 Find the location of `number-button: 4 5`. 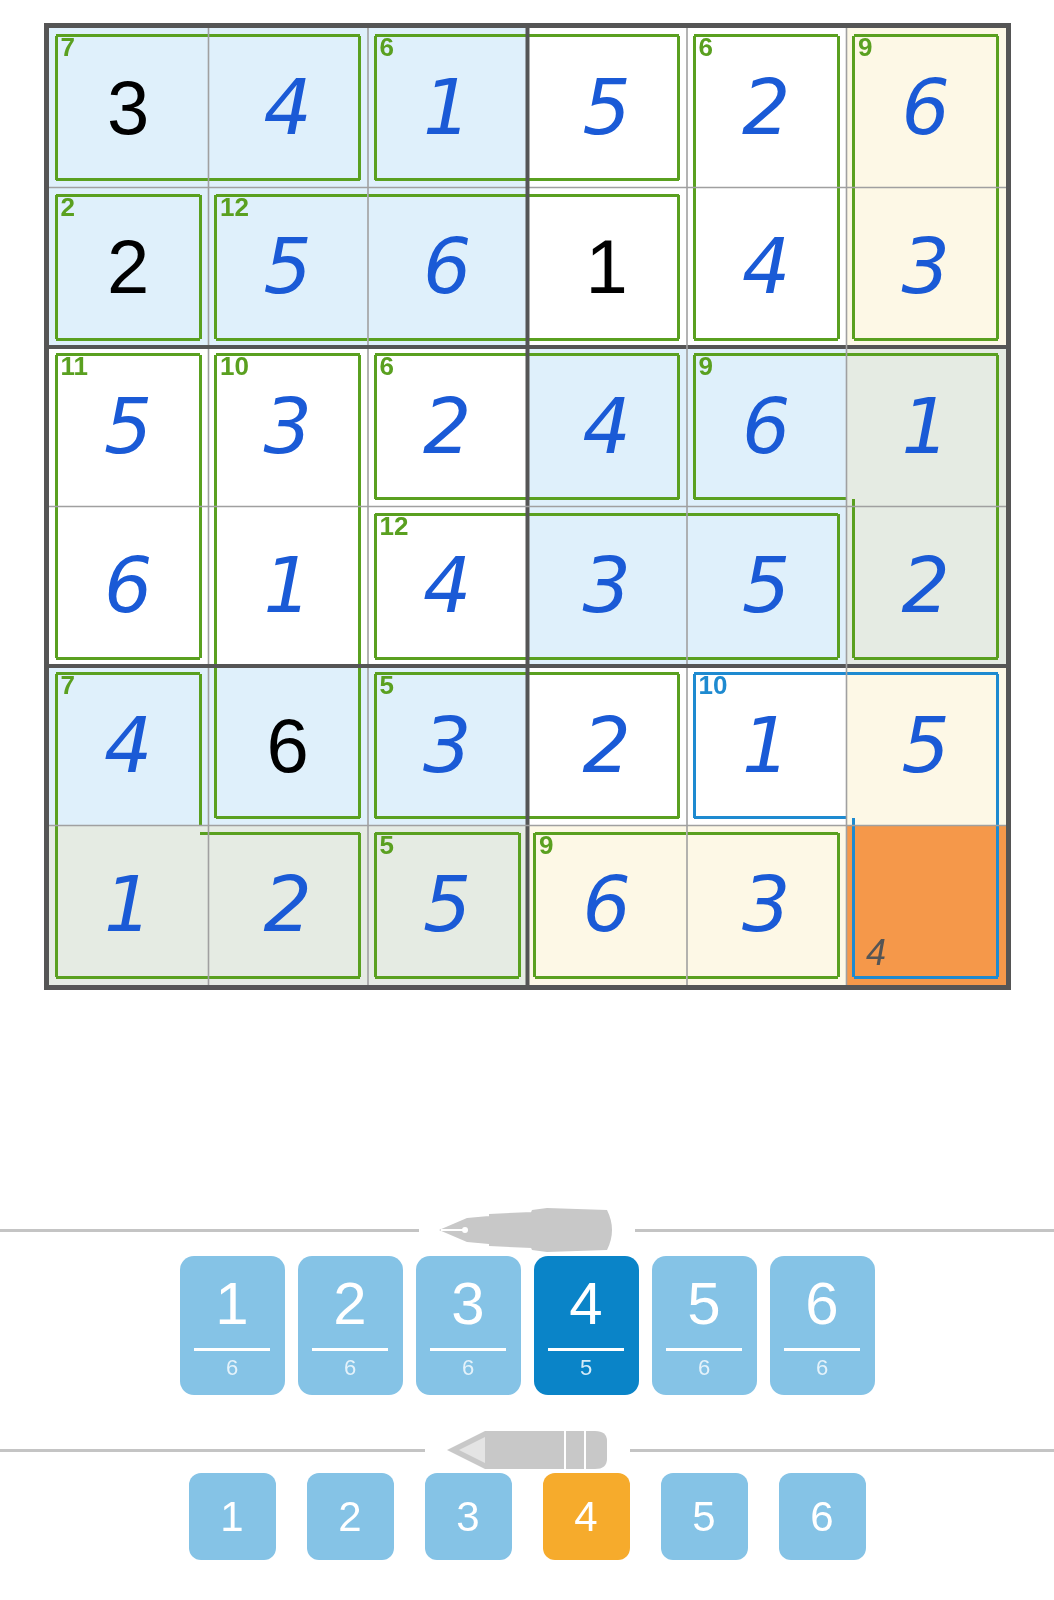

number-button: 4 5 is located at coordinates (586, 1325).